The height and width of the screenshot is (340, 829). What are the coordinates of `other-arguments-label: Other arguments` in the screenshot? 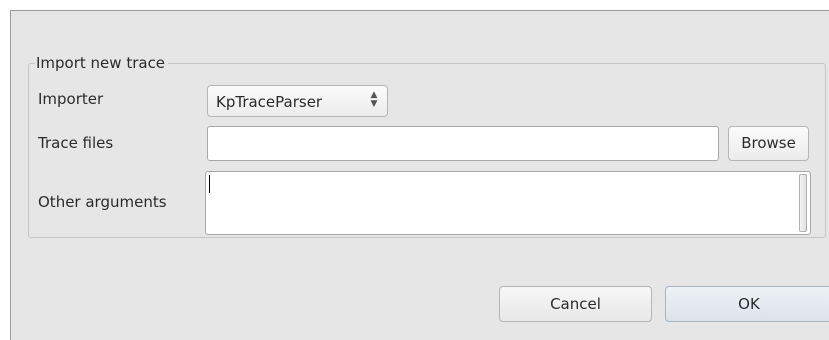 It's located at (102, 202).